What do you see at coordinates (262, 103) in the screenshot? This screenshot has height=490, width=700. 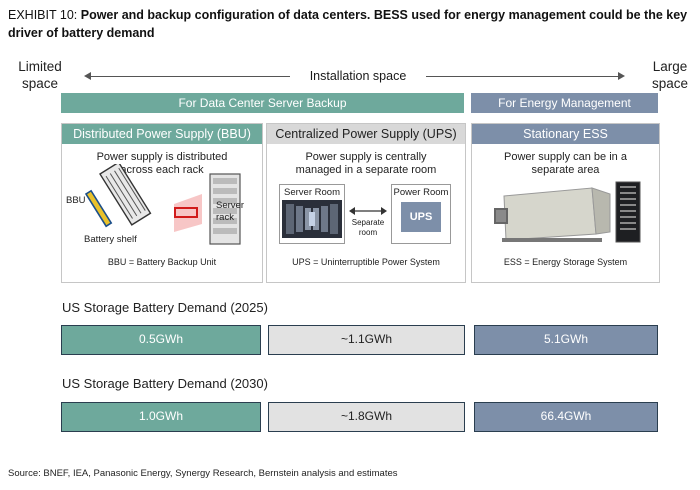 I see `banner-server-backup: For Data Center Server Backup` at bounding box center [262, 103].